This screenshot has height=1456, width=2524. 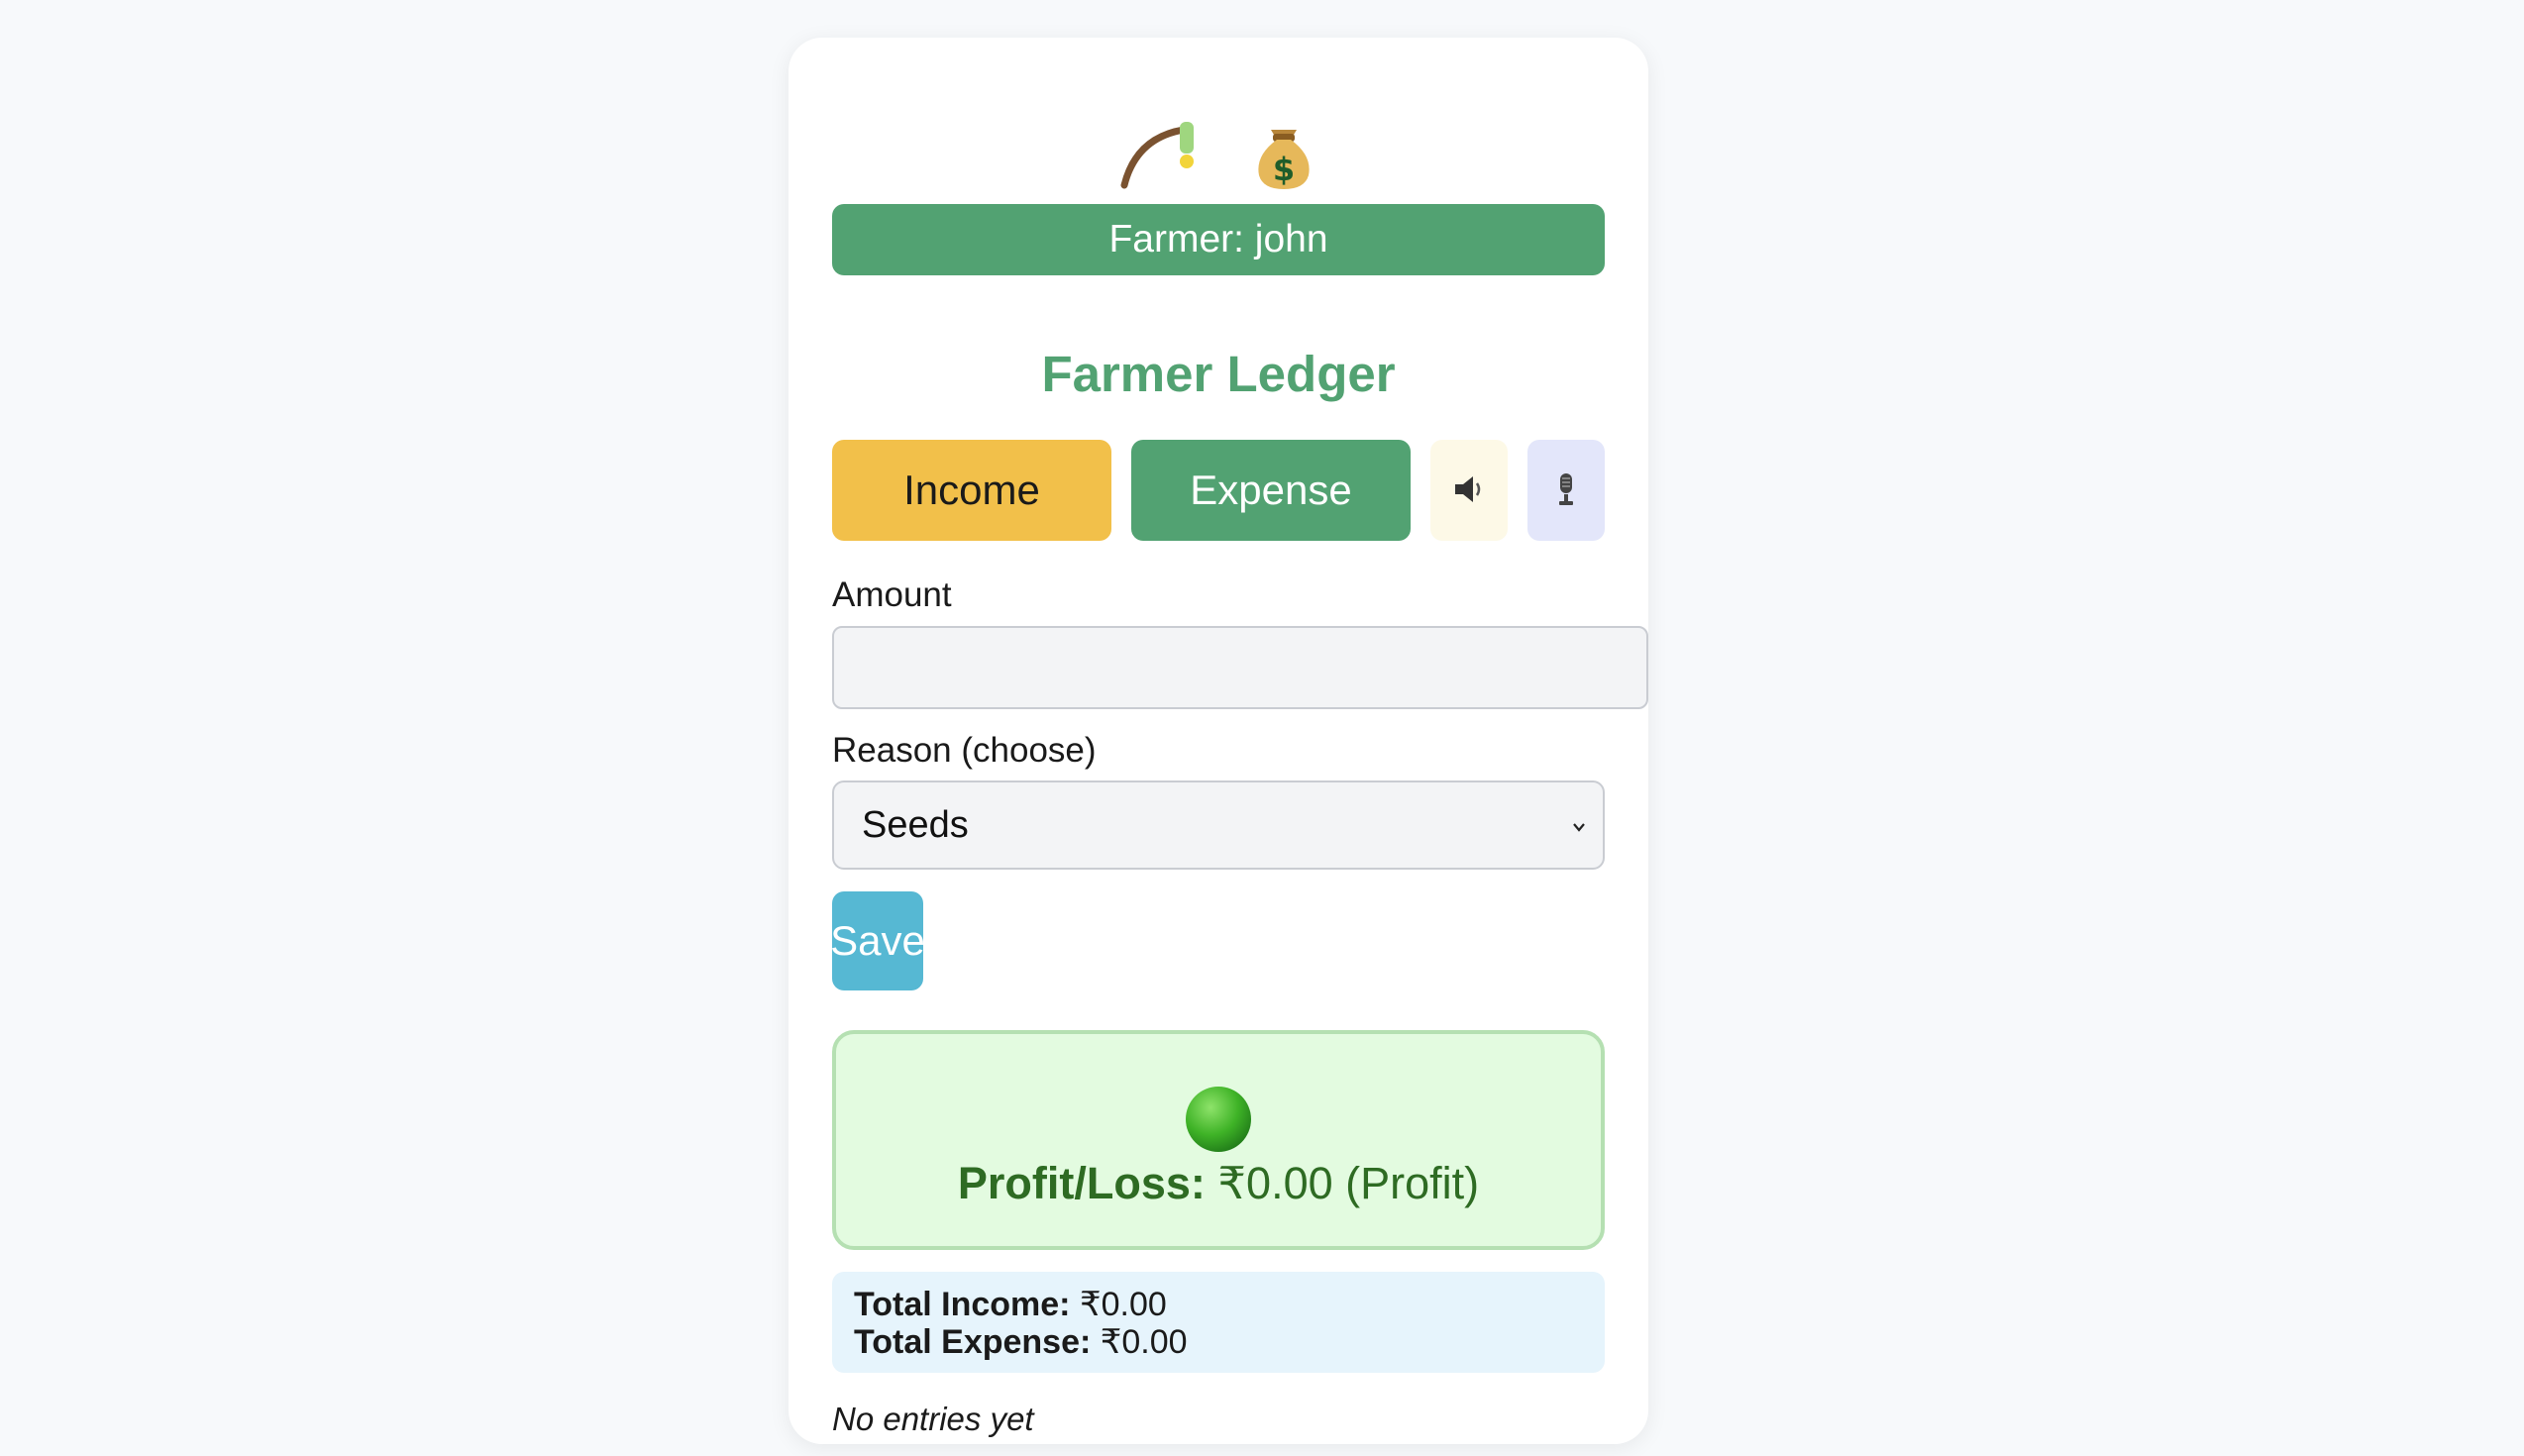 I want to click on profit-loss-box: Profit/Loss: ₹0.00 (Profit), so click(x=1218, y=1140).